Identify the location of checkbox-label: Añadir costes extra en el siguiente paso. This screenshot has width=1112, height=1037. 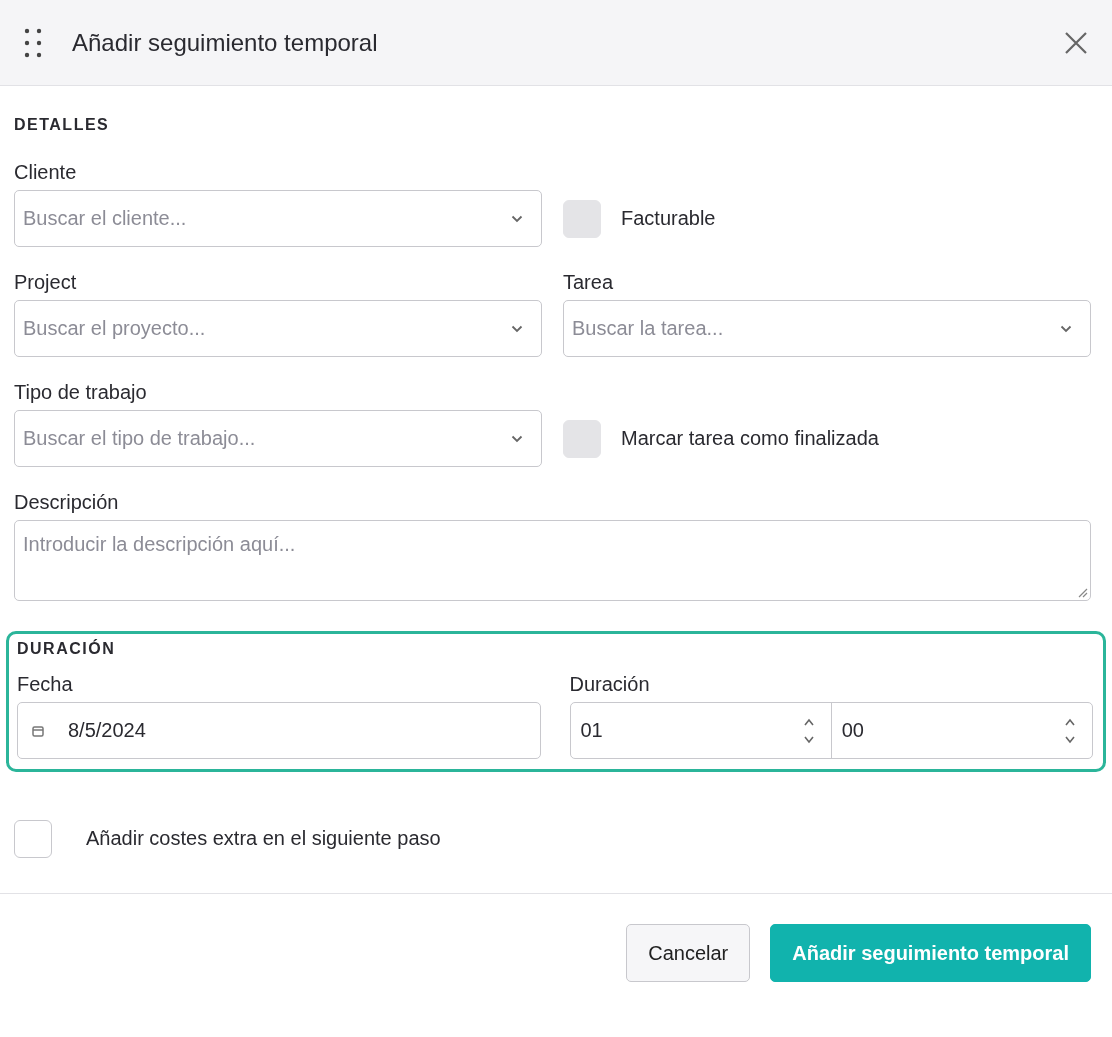
(263, 838).